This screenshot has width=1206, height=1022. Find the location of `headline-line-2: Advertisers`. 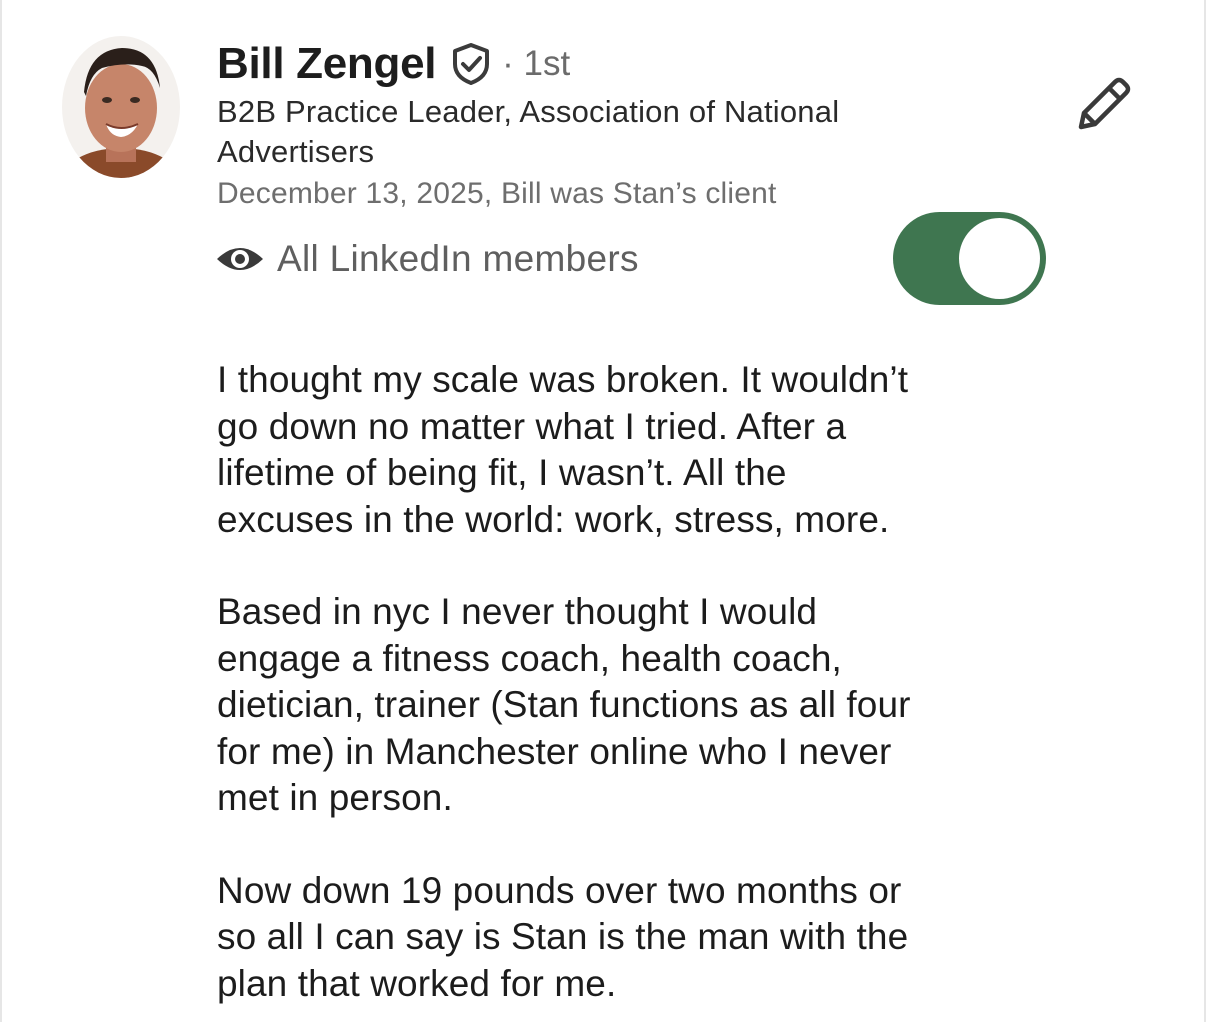

headline-line-2: Advertisers is located at coordinates (296, 151).